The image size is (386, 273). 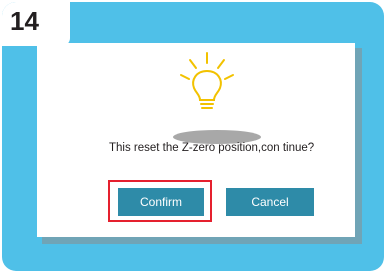 I want to click on confirm-button: Confirm, so click(x=161, y=202).